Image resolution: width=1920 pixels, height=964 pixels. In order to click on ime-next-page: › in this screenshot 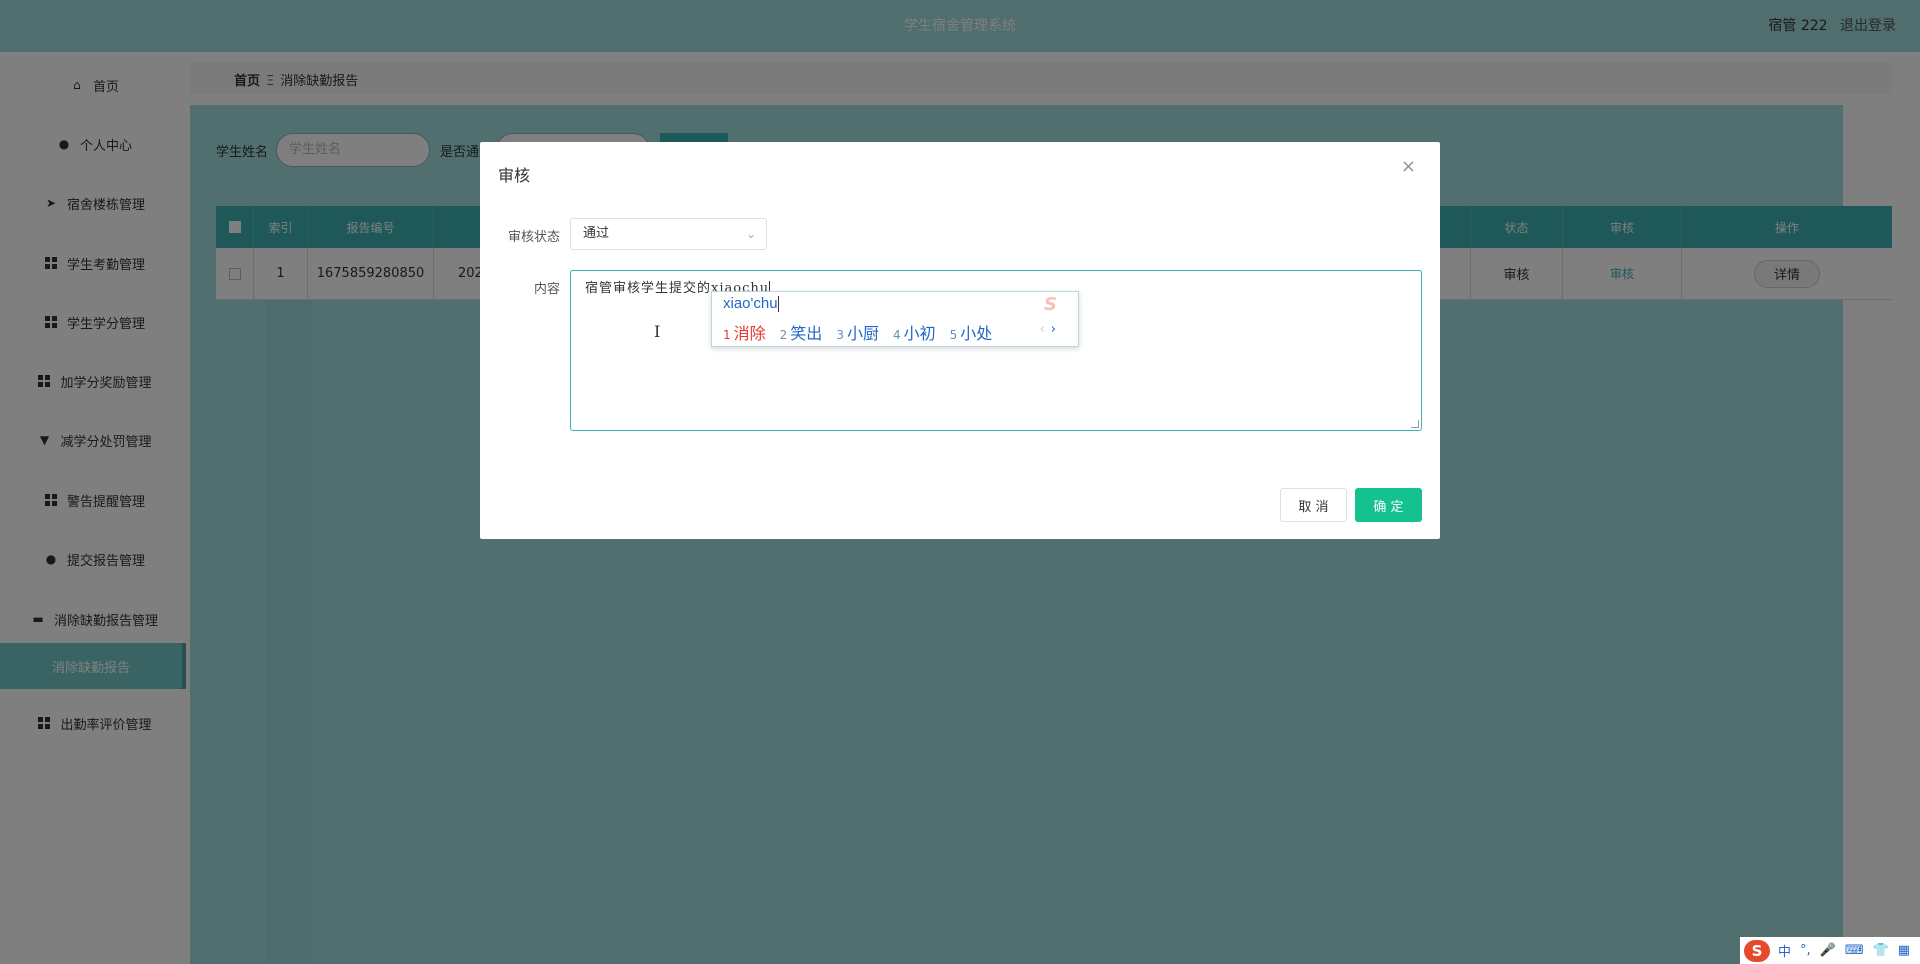, I will do `click(1053, 329)`.